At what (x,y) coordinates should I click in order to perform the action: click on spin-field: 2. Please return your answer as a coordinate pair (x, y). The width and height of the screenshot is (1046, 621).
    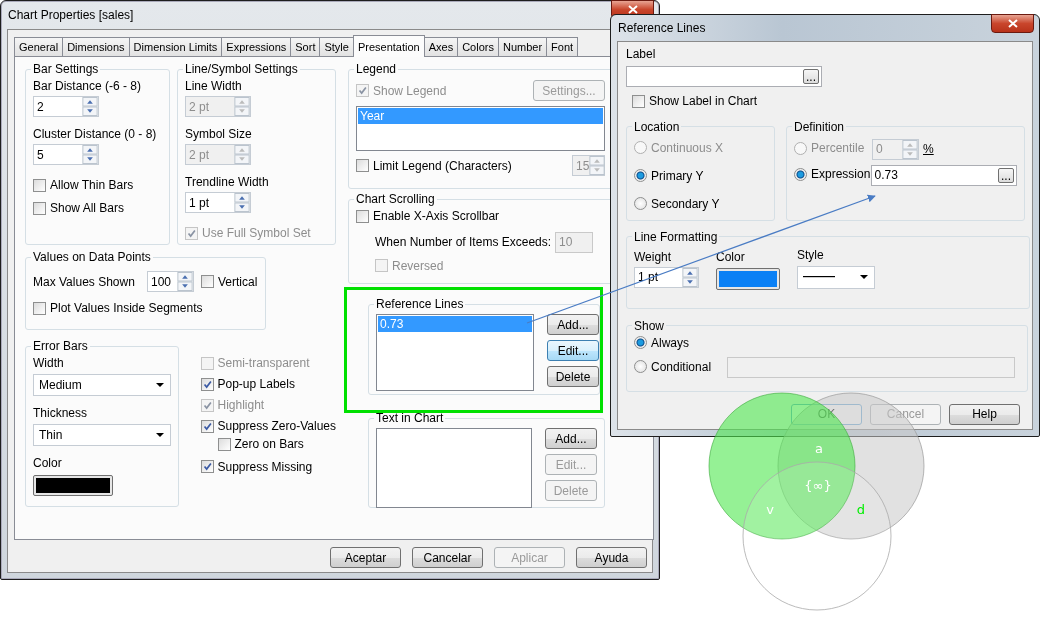
    Looking at the image, I should click on (66, 106).